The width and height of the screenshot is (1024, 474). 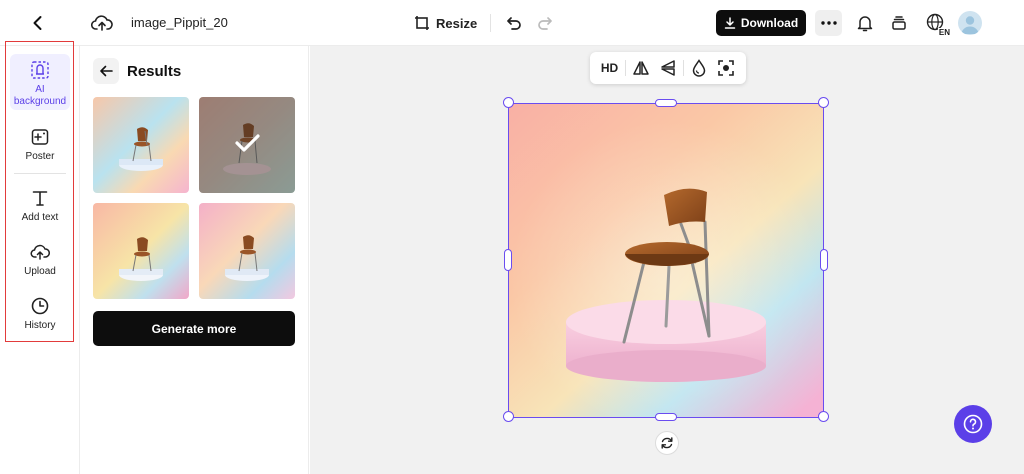 I want to click on top-bar: image_Pippit_20 Resize Download EN, so click(x=512, y=23).